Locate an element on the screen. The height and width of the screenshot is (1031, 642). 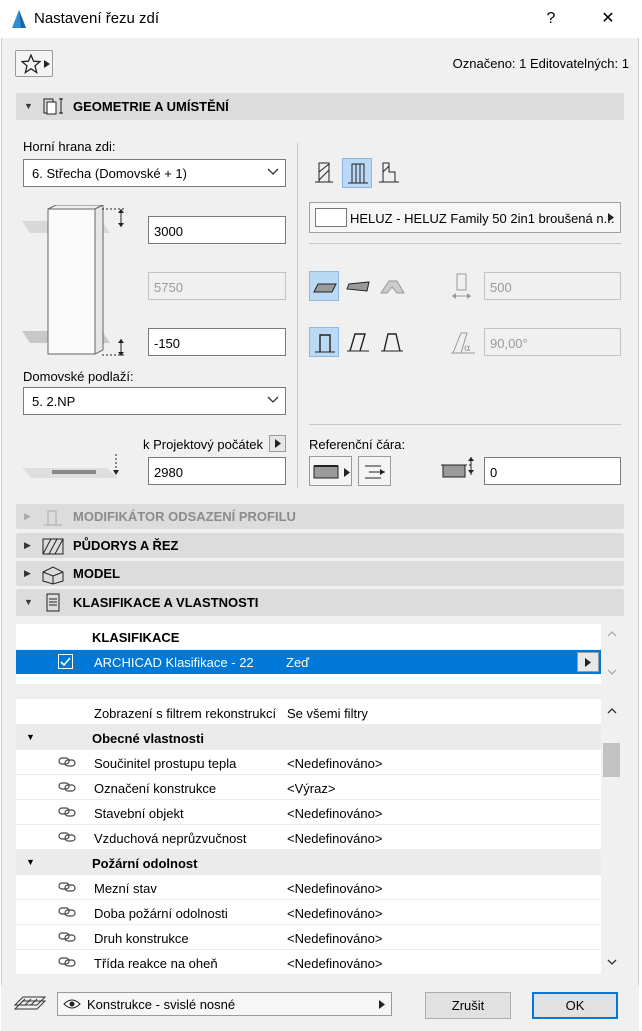
svg-text: α is located at coordinates (467, 348).